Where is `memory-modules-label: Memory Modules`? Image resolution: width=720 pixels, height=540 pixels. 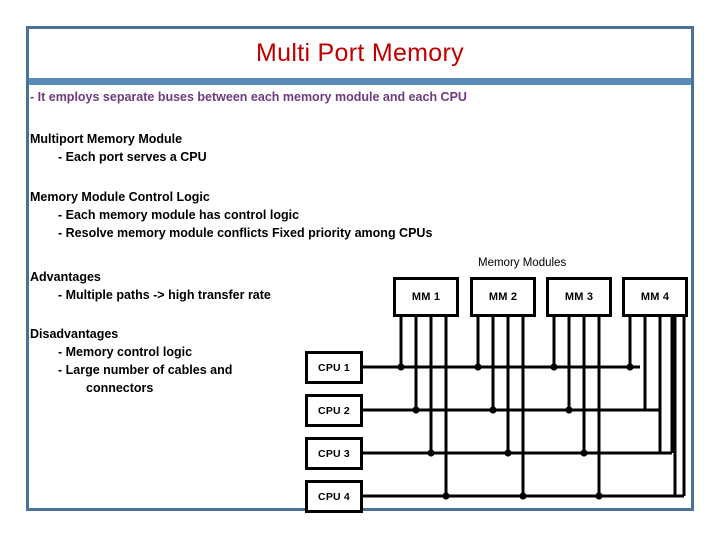 memory-modules-label: Memory Modules is located at coordinates (522, 263).